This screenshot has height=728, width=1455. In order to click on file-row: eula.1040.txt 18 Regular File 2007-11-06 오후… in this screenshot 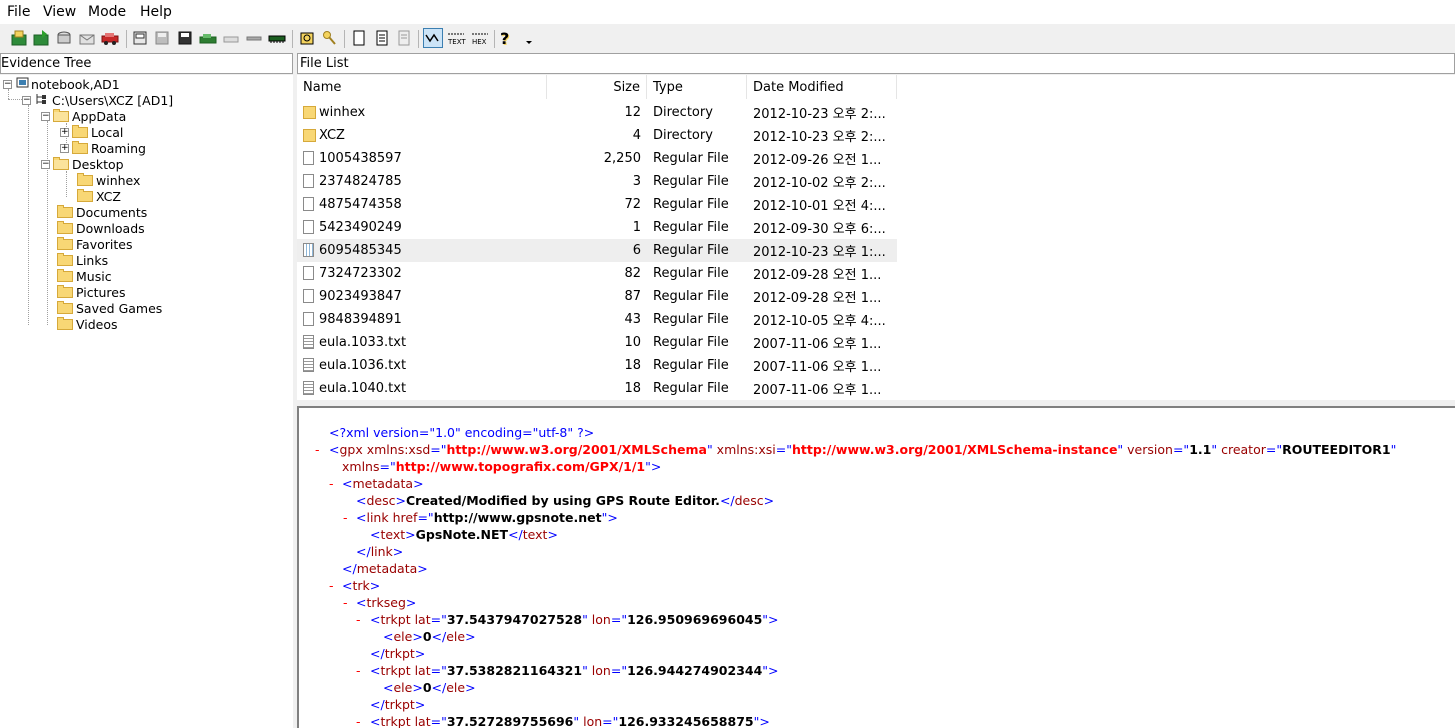, I will do `click(597, 388)`.